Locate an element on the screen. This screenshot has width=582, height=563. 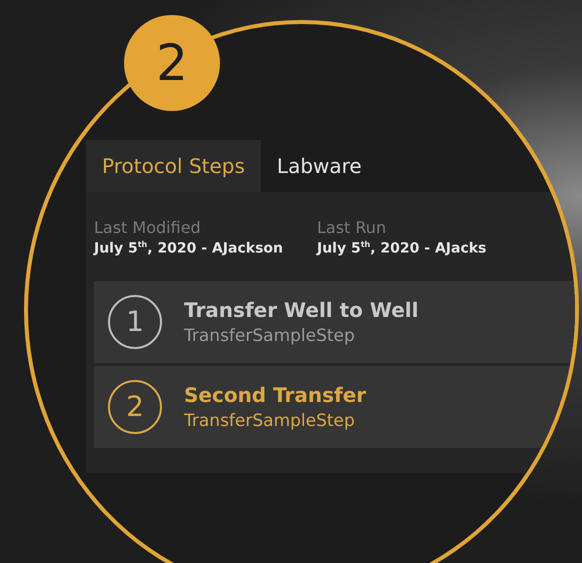
step-row: 1 Transfer Well to Well TransferSampleStep is located at coordinates (334, 321).